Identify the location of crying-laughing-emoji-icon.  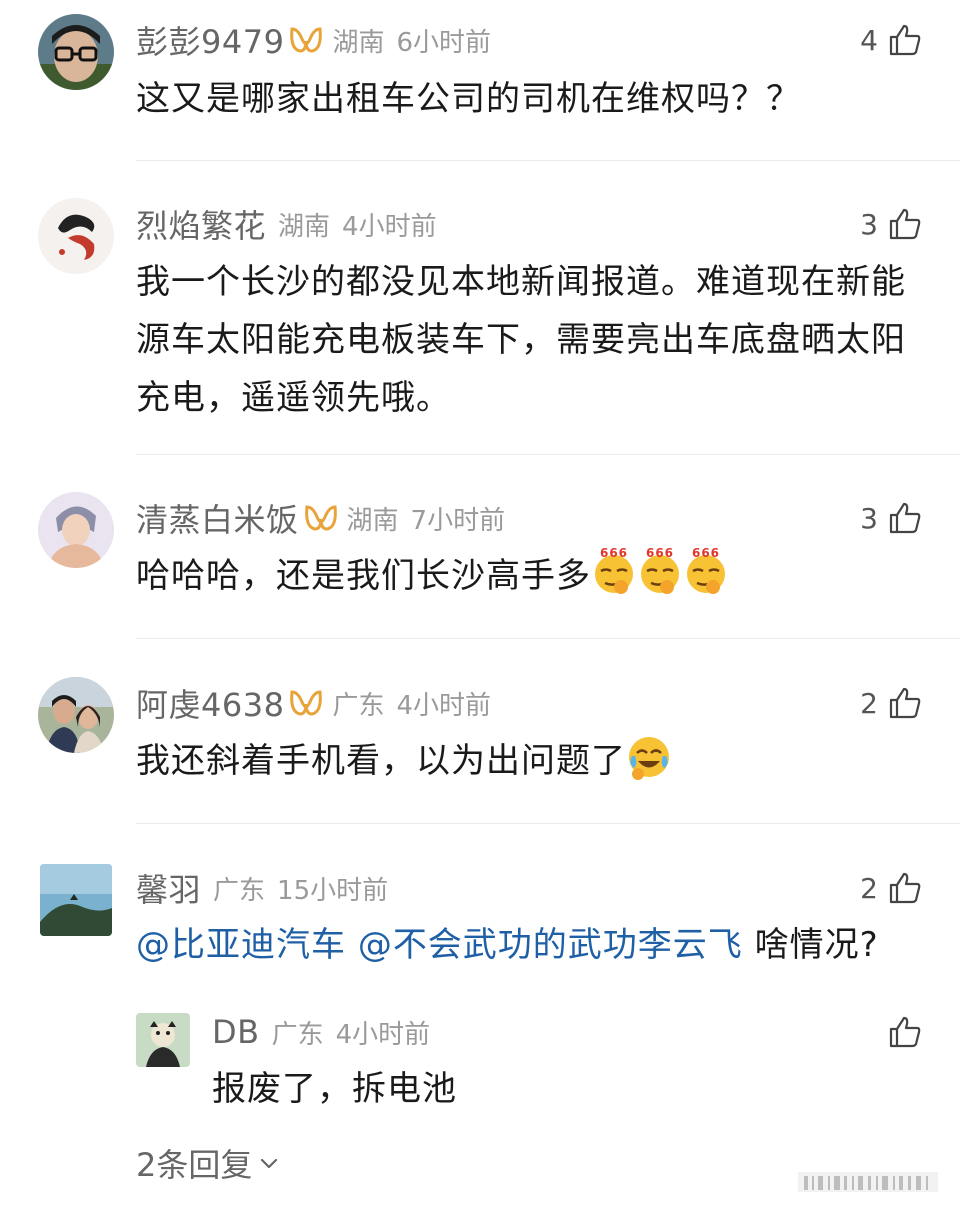
(649, 757).